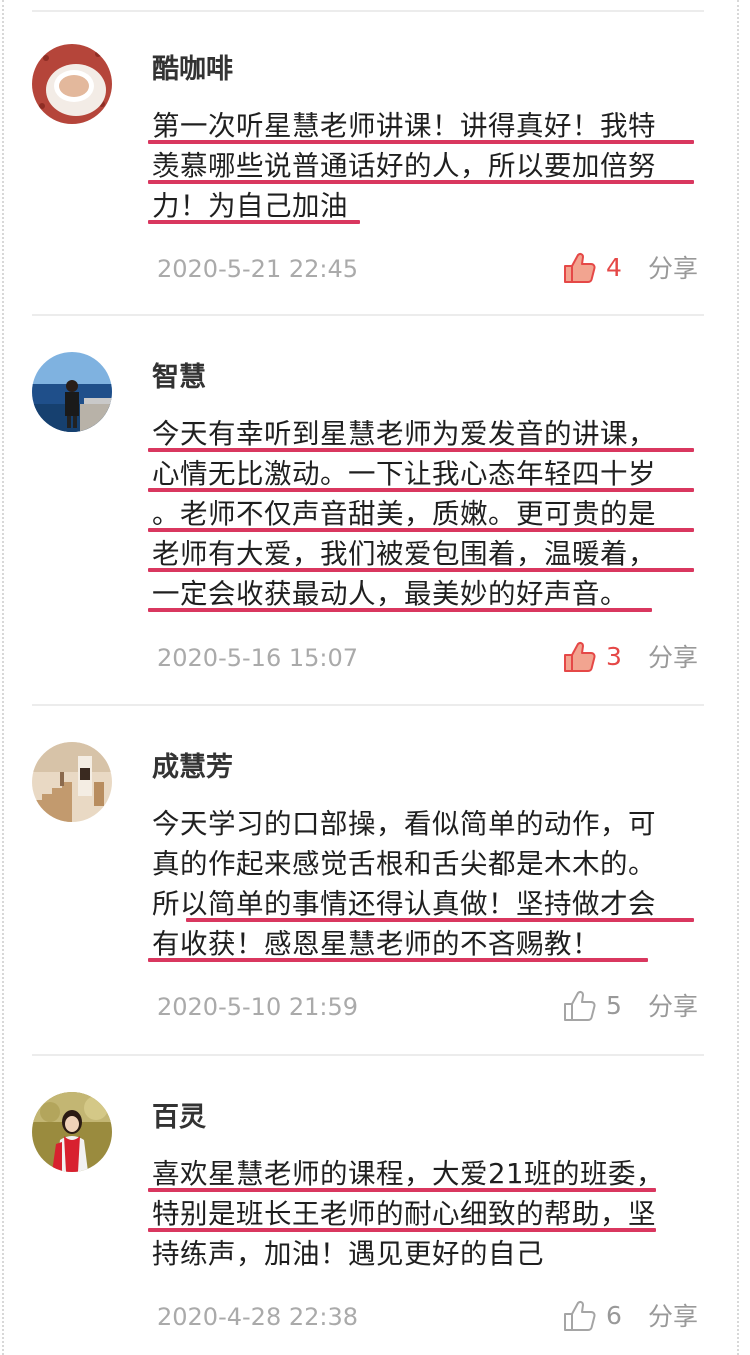 The image size is (750, 1355). Describe the element at coordinates (257, 1317) in the screenshot. I see `comment-timestamp: 2020-4-28 22:38` at that location.